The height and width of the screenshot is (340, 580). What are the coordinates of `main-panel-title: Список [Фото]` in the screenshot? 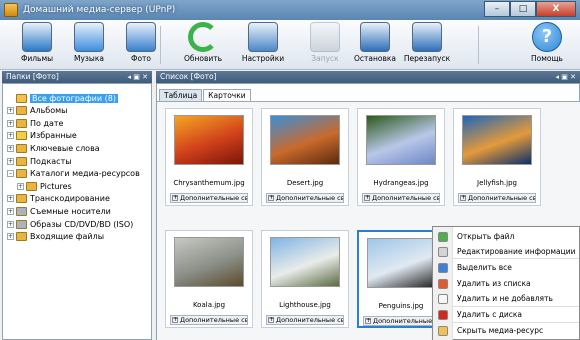 It's located at (188, 76).